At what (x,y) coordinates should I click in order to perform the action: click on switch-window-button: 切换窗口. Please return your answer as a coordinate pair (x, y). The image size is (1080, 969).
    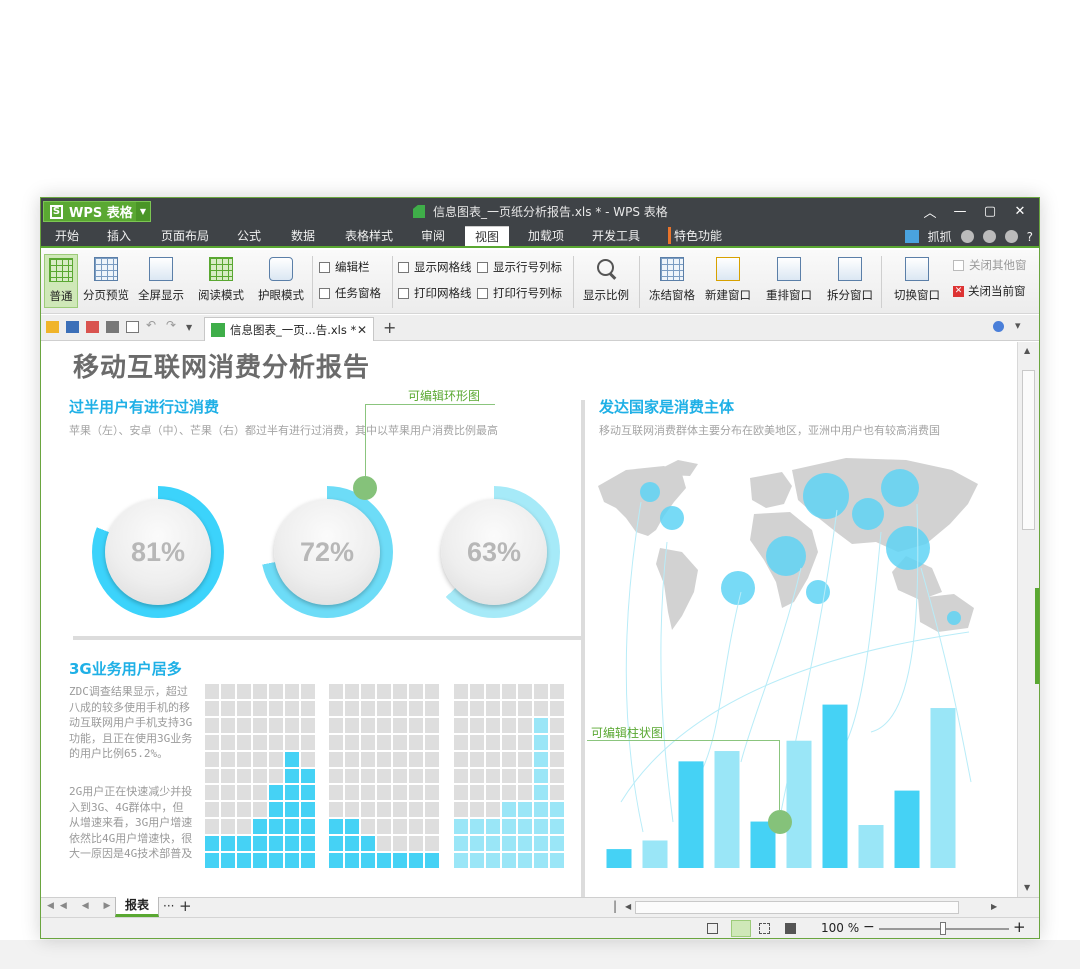
    Looking at the image, I should click on (917, 281).